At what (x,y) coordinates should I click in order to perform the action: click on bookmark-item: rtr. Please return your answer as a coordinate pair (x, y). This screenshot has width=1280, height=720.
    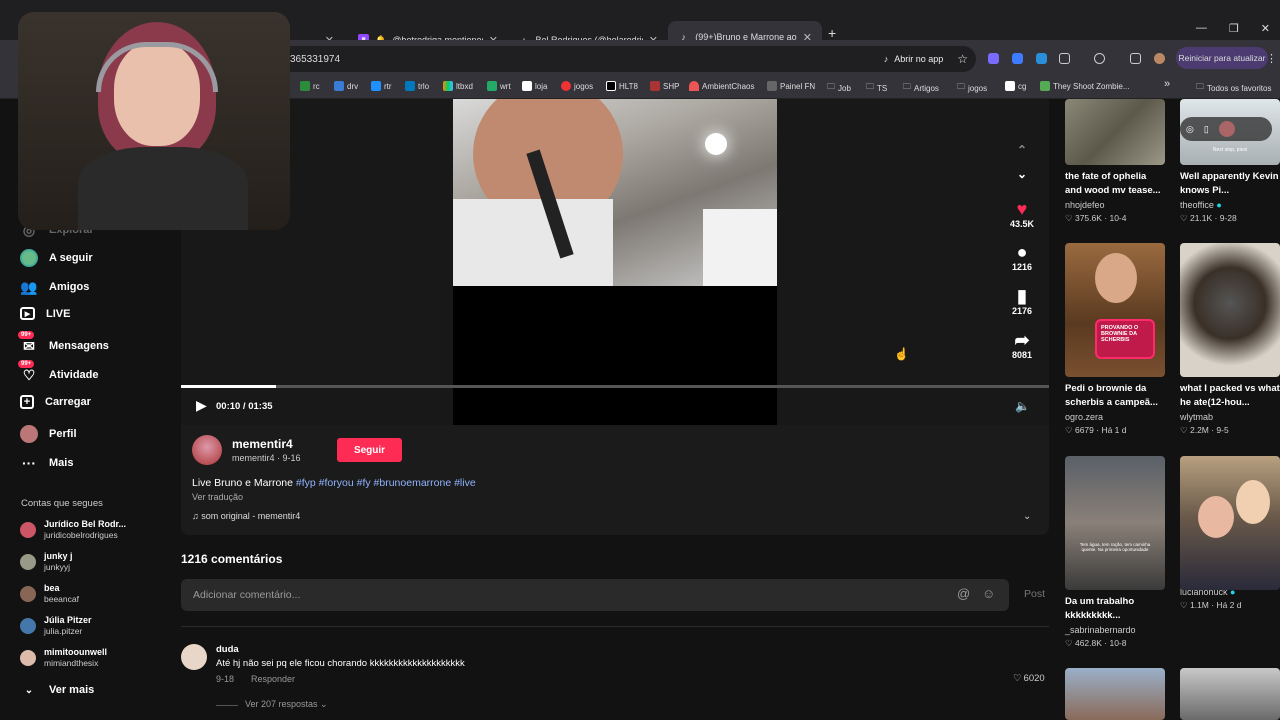
    Looking at the image, I should click on (381, 86).